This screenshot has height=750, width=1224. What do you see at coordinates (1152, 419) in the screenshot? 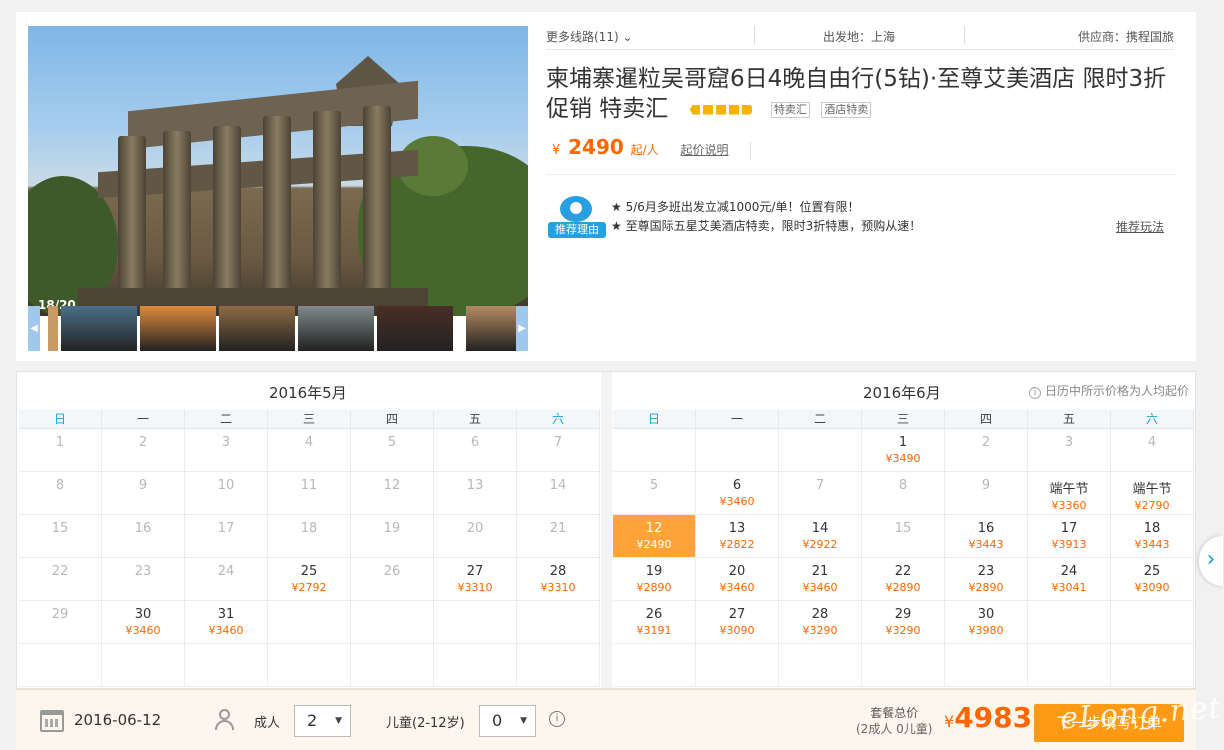
I see `weekday-header: 六` at bounding box center [1152, 419].